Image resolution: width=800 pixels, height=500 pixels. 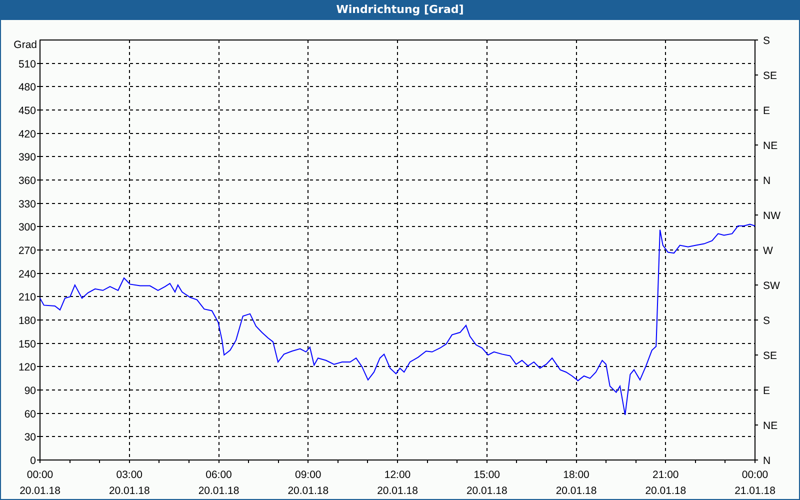 I want to click on y-axis-label: 510, so click(x=27, y=64).